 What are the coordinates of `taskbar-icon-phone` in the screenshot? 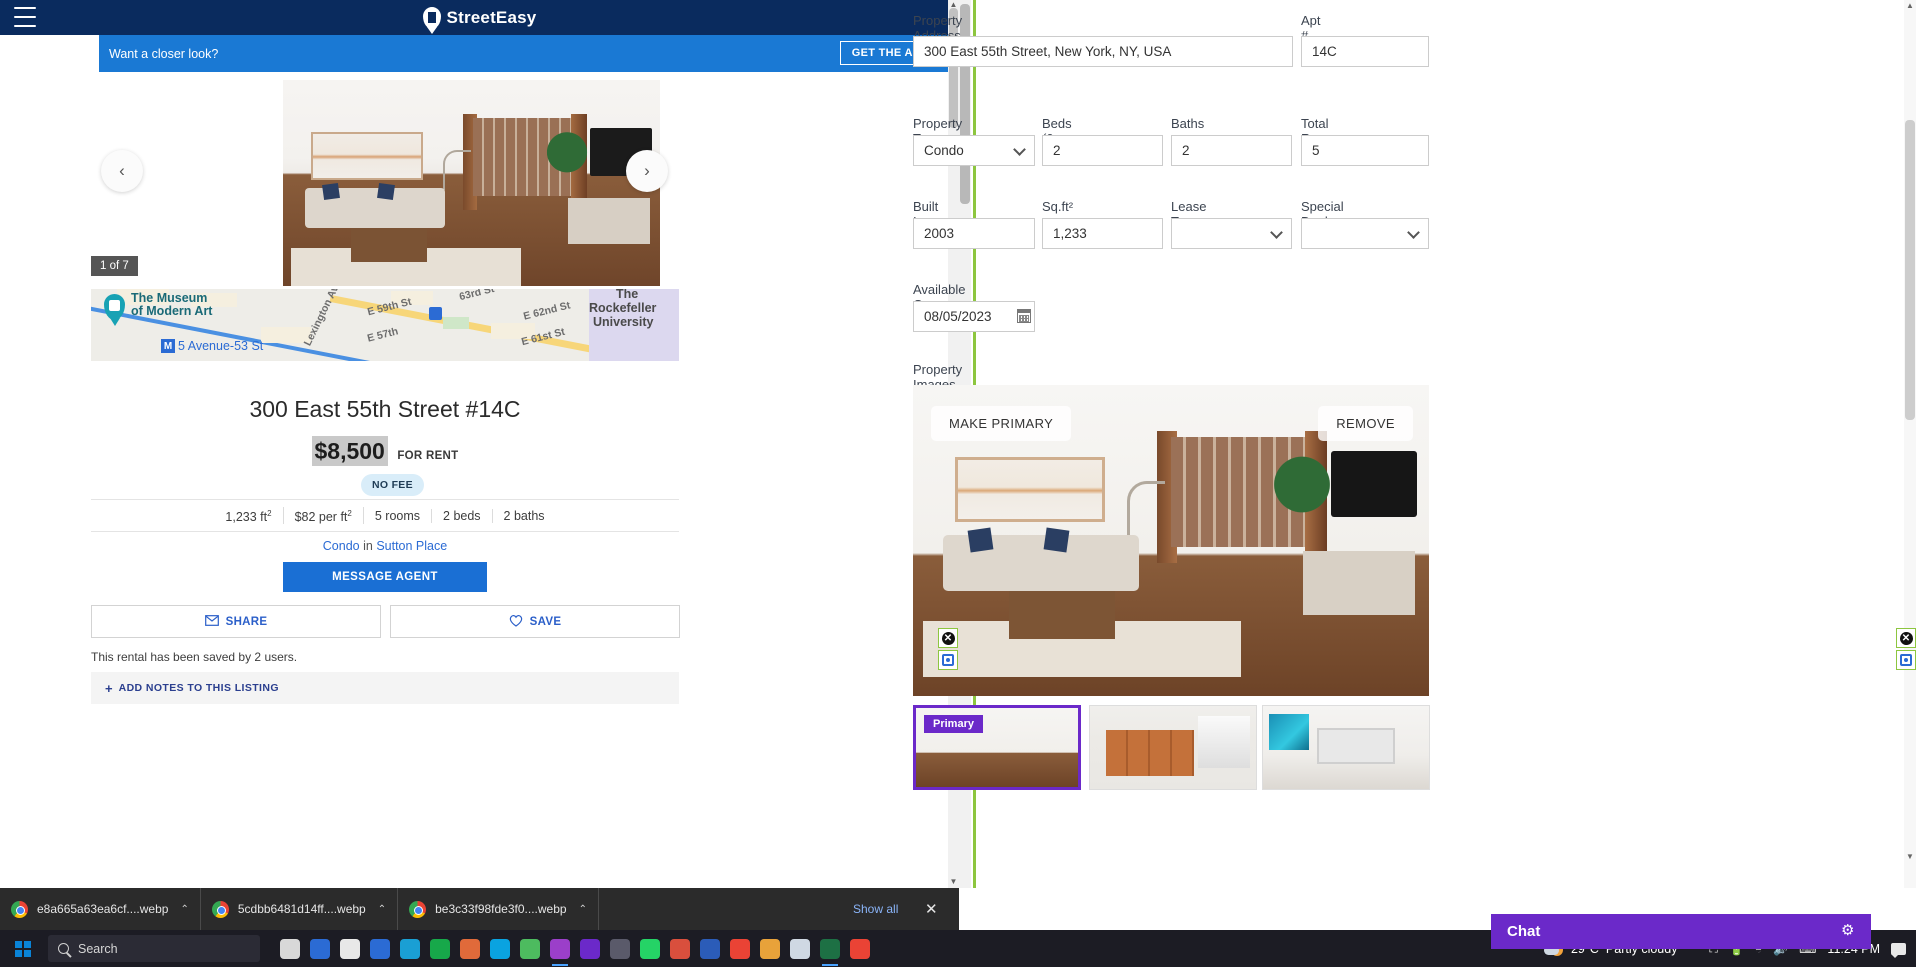 It's located at (620, 948).